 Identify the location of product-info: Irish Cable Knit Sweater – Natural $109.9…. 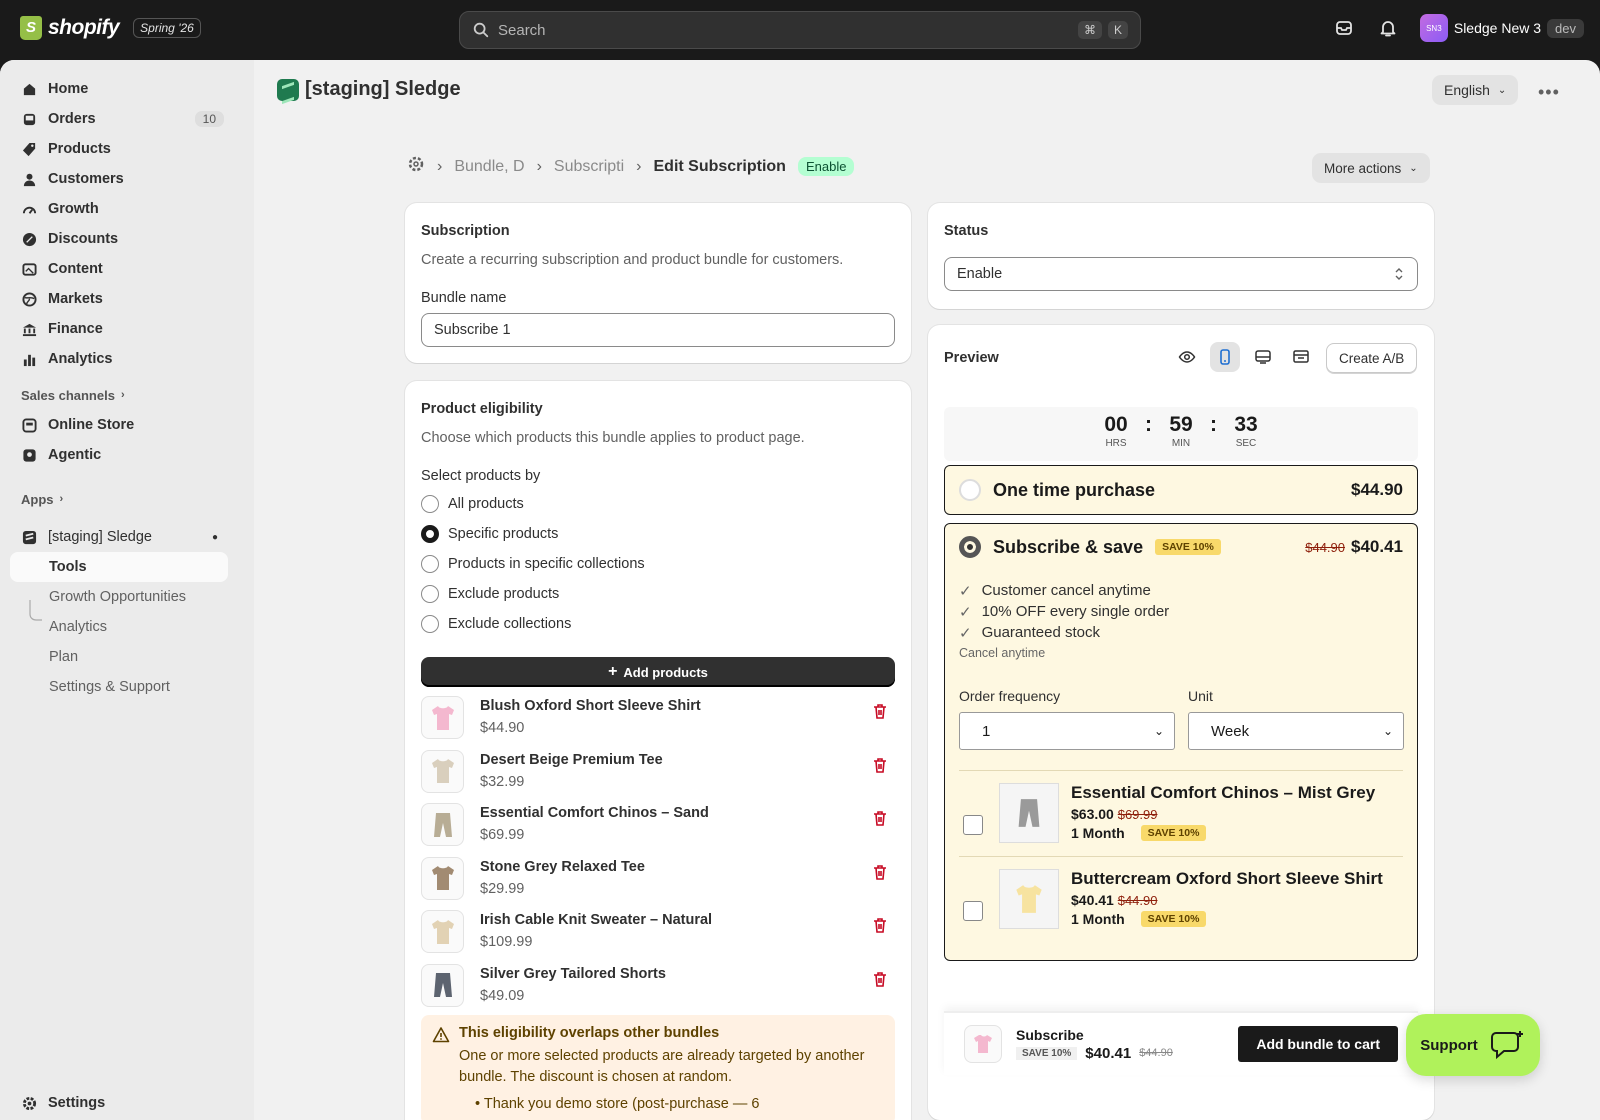
(596, 930).